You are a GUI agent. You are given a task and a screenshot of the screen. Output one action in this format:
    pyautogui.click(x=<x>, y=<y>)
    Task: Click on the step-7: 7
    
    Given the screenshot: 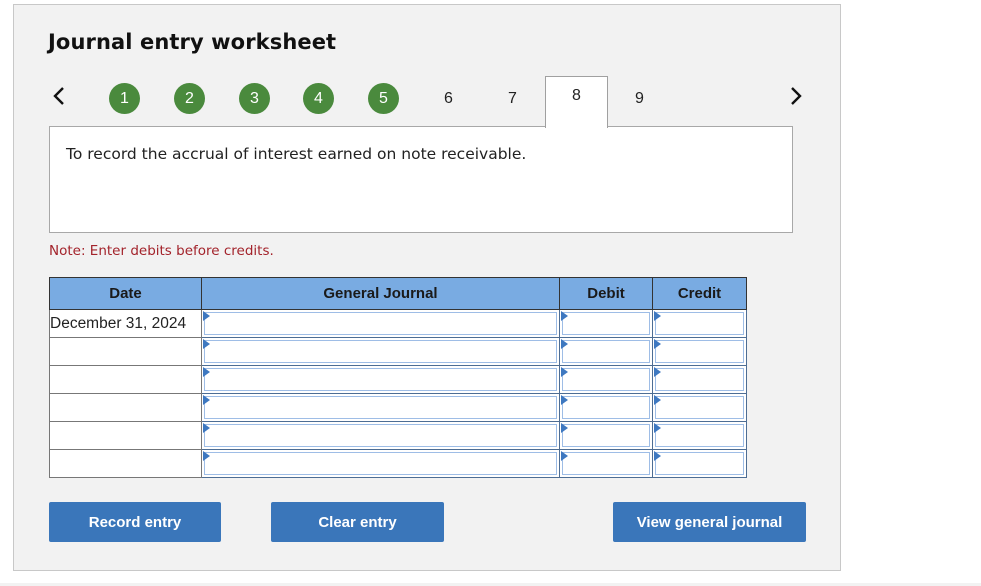 What is the action you would take?
    pyautogui.click(x=512, y=98)
    